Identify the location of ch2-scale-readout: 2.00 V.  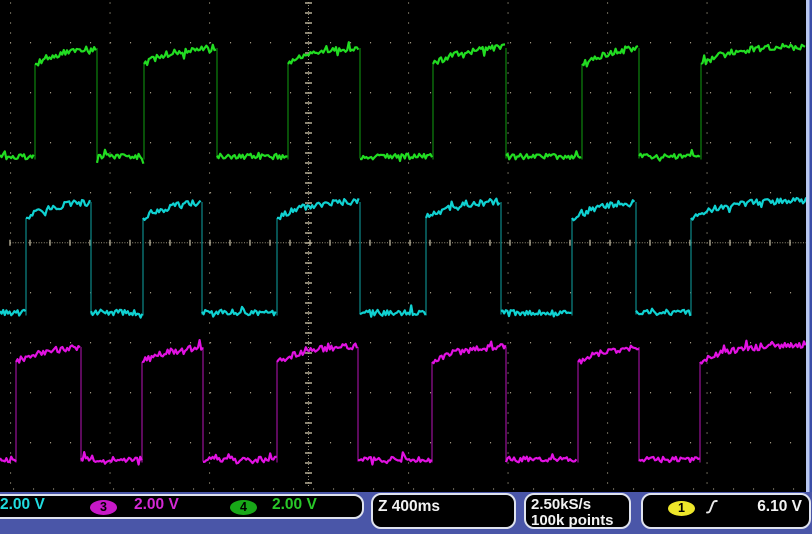
(22, 504).